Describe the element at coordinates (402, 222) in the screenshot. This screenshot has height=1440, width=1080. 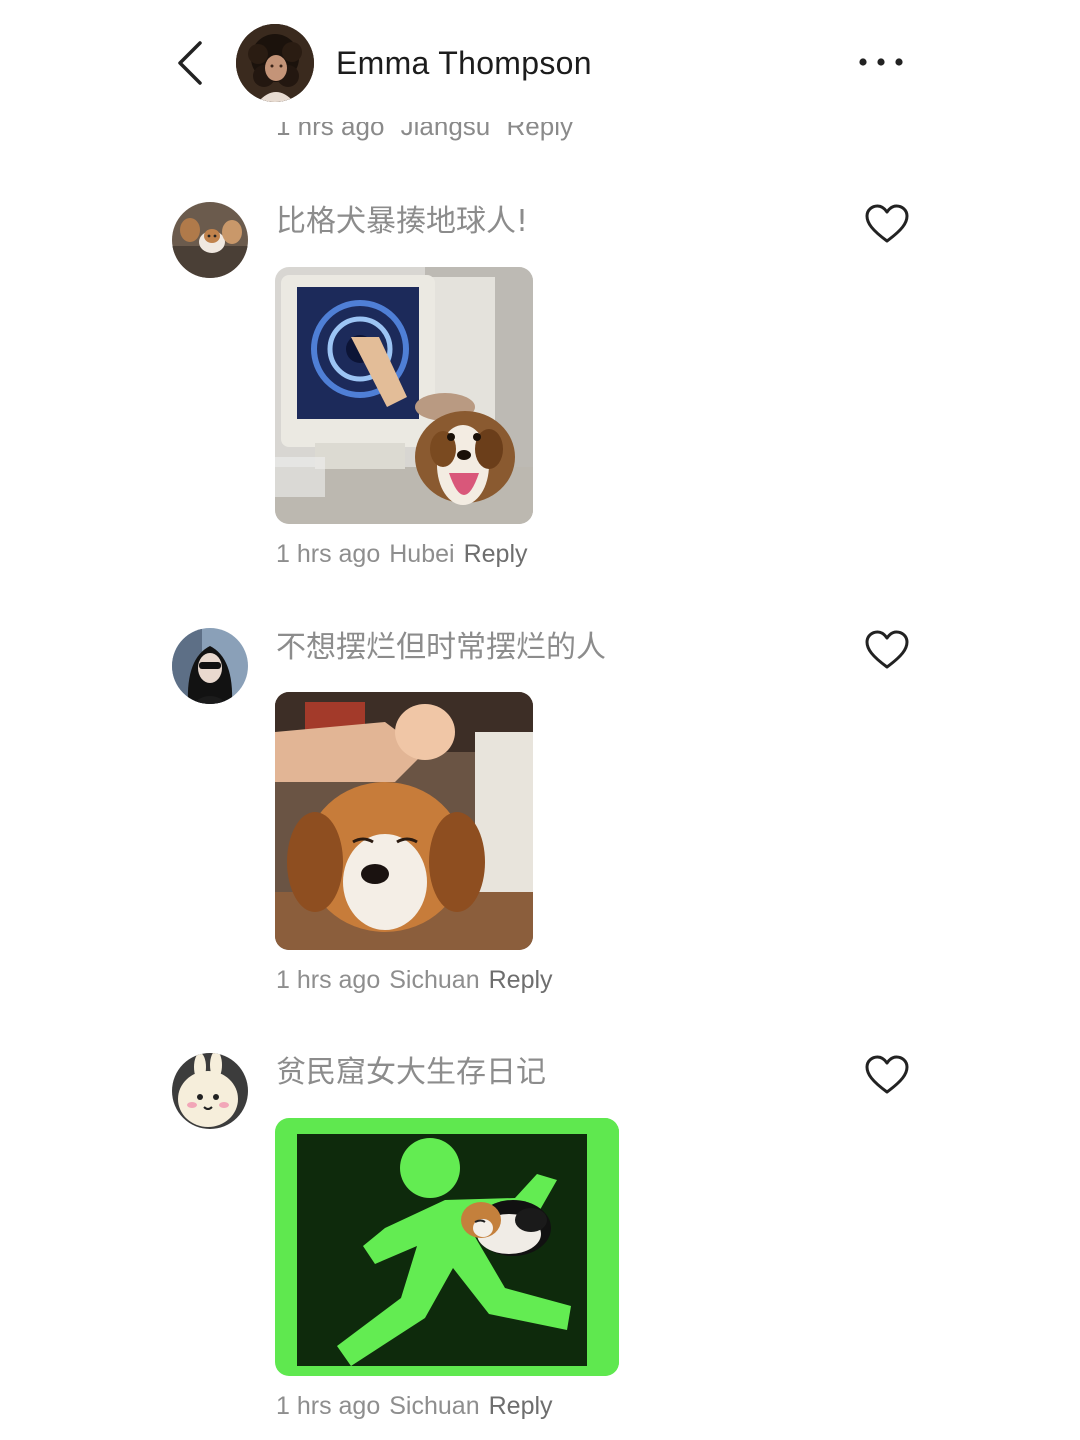
I see `comment-username: 比格犬暴揍地球人!` at that location.